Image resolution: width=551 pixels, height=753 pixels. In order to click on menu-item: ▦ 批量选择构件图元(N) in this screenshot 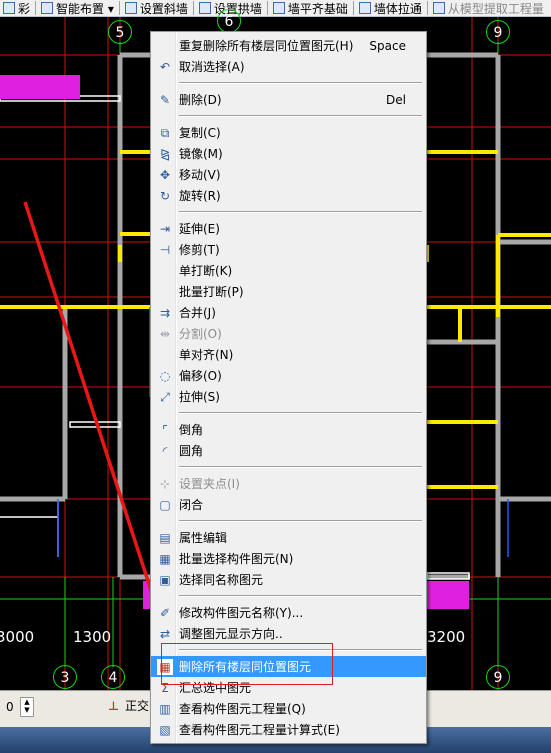, I will do `click(288, 558)`.